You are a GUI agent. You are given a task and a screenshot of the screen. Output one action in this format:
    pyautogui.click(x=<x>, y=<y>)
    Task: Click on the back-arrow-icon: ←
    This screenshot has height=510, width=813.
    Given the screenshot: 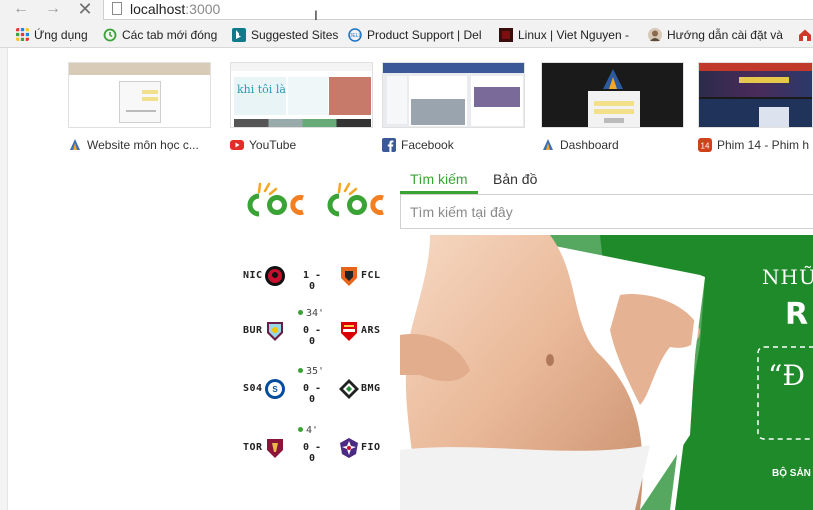 What is the action you would take?
    pyautogui.click(x=21, y=10)
    